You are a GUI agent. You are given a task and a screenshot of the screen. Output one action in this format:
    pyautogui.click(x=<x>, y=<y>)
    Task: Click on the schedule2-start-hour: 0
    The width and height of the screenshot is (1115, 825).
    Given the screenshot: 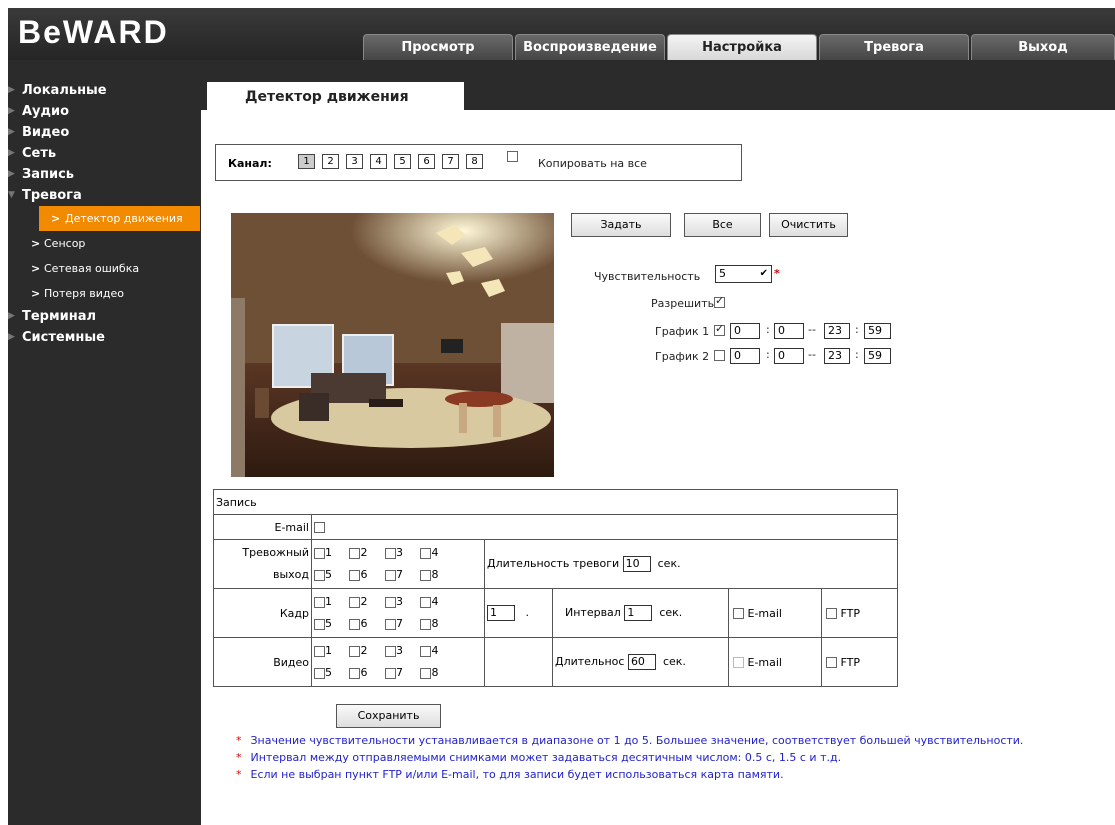 What is the action you would take?
    pyautogui.click(x=745, y=356)
    